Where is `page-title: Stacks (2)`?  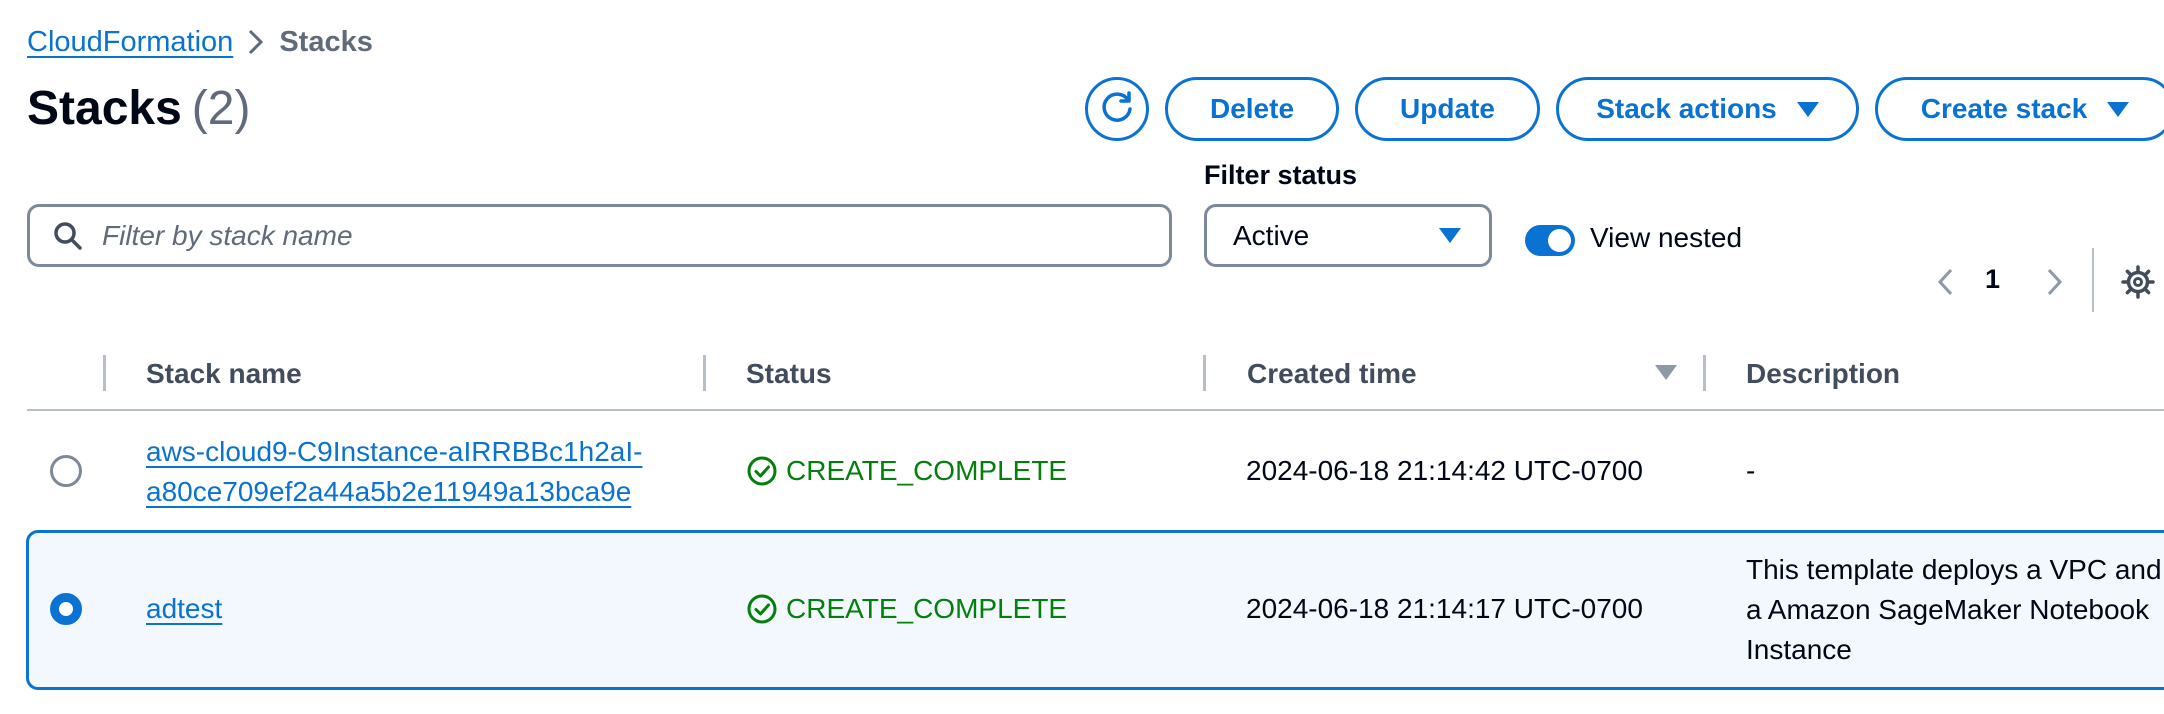 page-title: Stacks (2) is located at coordinates (138, 109).